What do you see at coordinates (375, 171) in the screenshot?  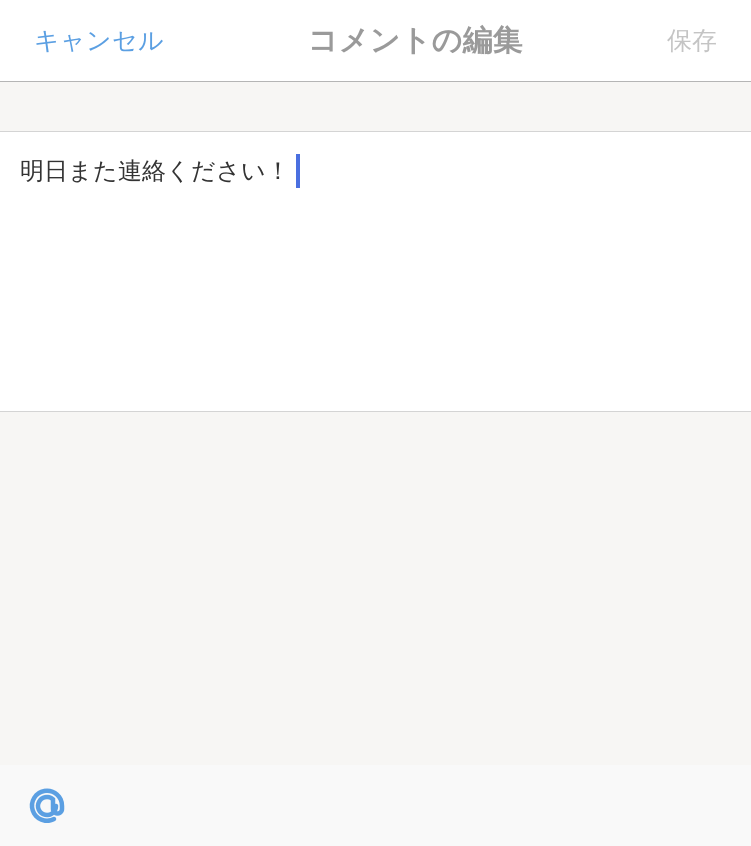 I see `comment-field: 明日また連絡ください！` at bounding box center [375, 171].